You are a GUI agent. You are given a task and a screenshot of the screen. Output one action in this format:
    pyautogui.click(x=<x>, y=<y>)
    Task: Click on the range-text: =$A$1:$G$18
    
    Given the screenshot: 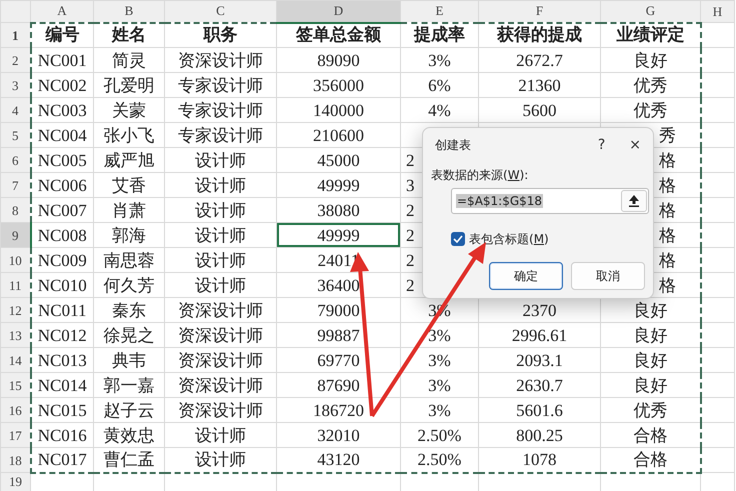 What is the action you would take?
    pyautogui.click(x=500, y=201)
    